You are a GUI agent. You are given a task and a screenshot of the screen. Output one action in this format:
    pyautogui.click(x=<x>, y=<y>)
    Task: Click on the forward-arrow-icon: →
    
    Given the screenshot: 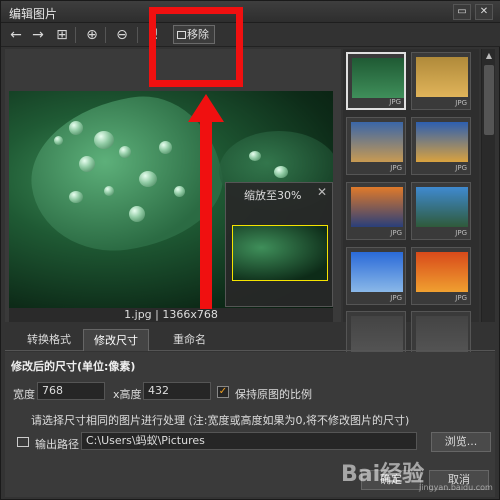 What is the action you would take?
    pyautogui.click(x=38, y=35)
    